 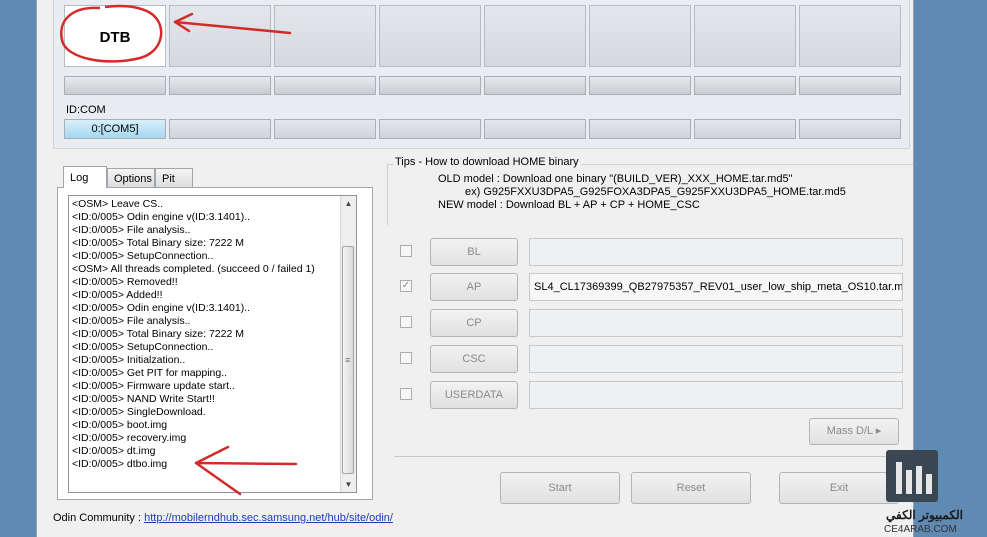 I want to click on divider, so click(x=650, y=456).